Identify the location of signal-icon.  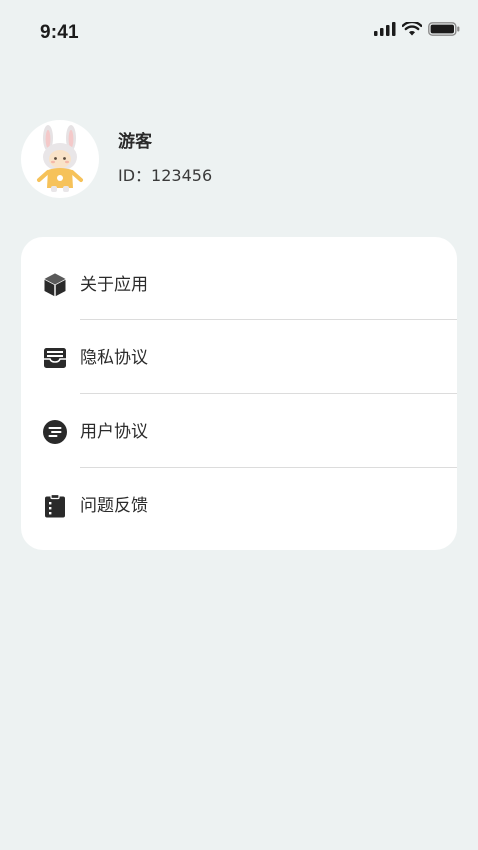
(385, 29).